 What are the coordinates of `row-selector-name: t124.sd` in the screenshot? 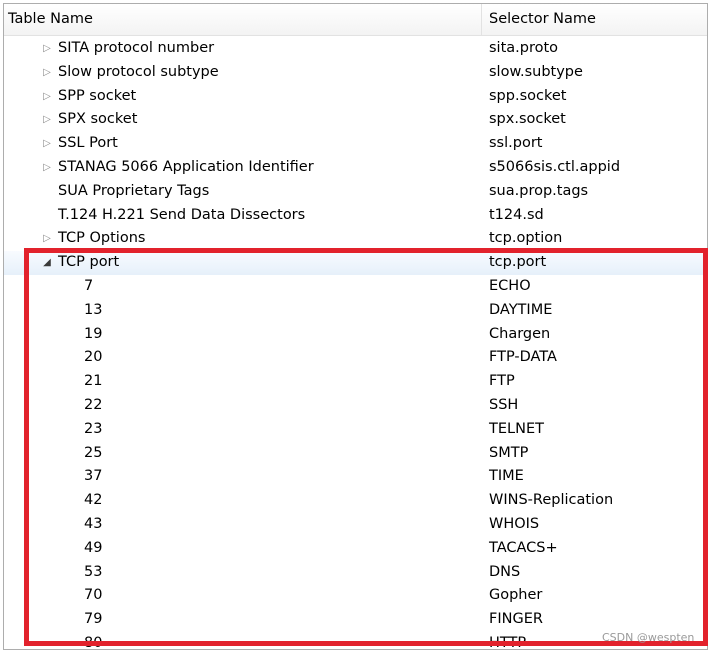 It's located at (516, 214).